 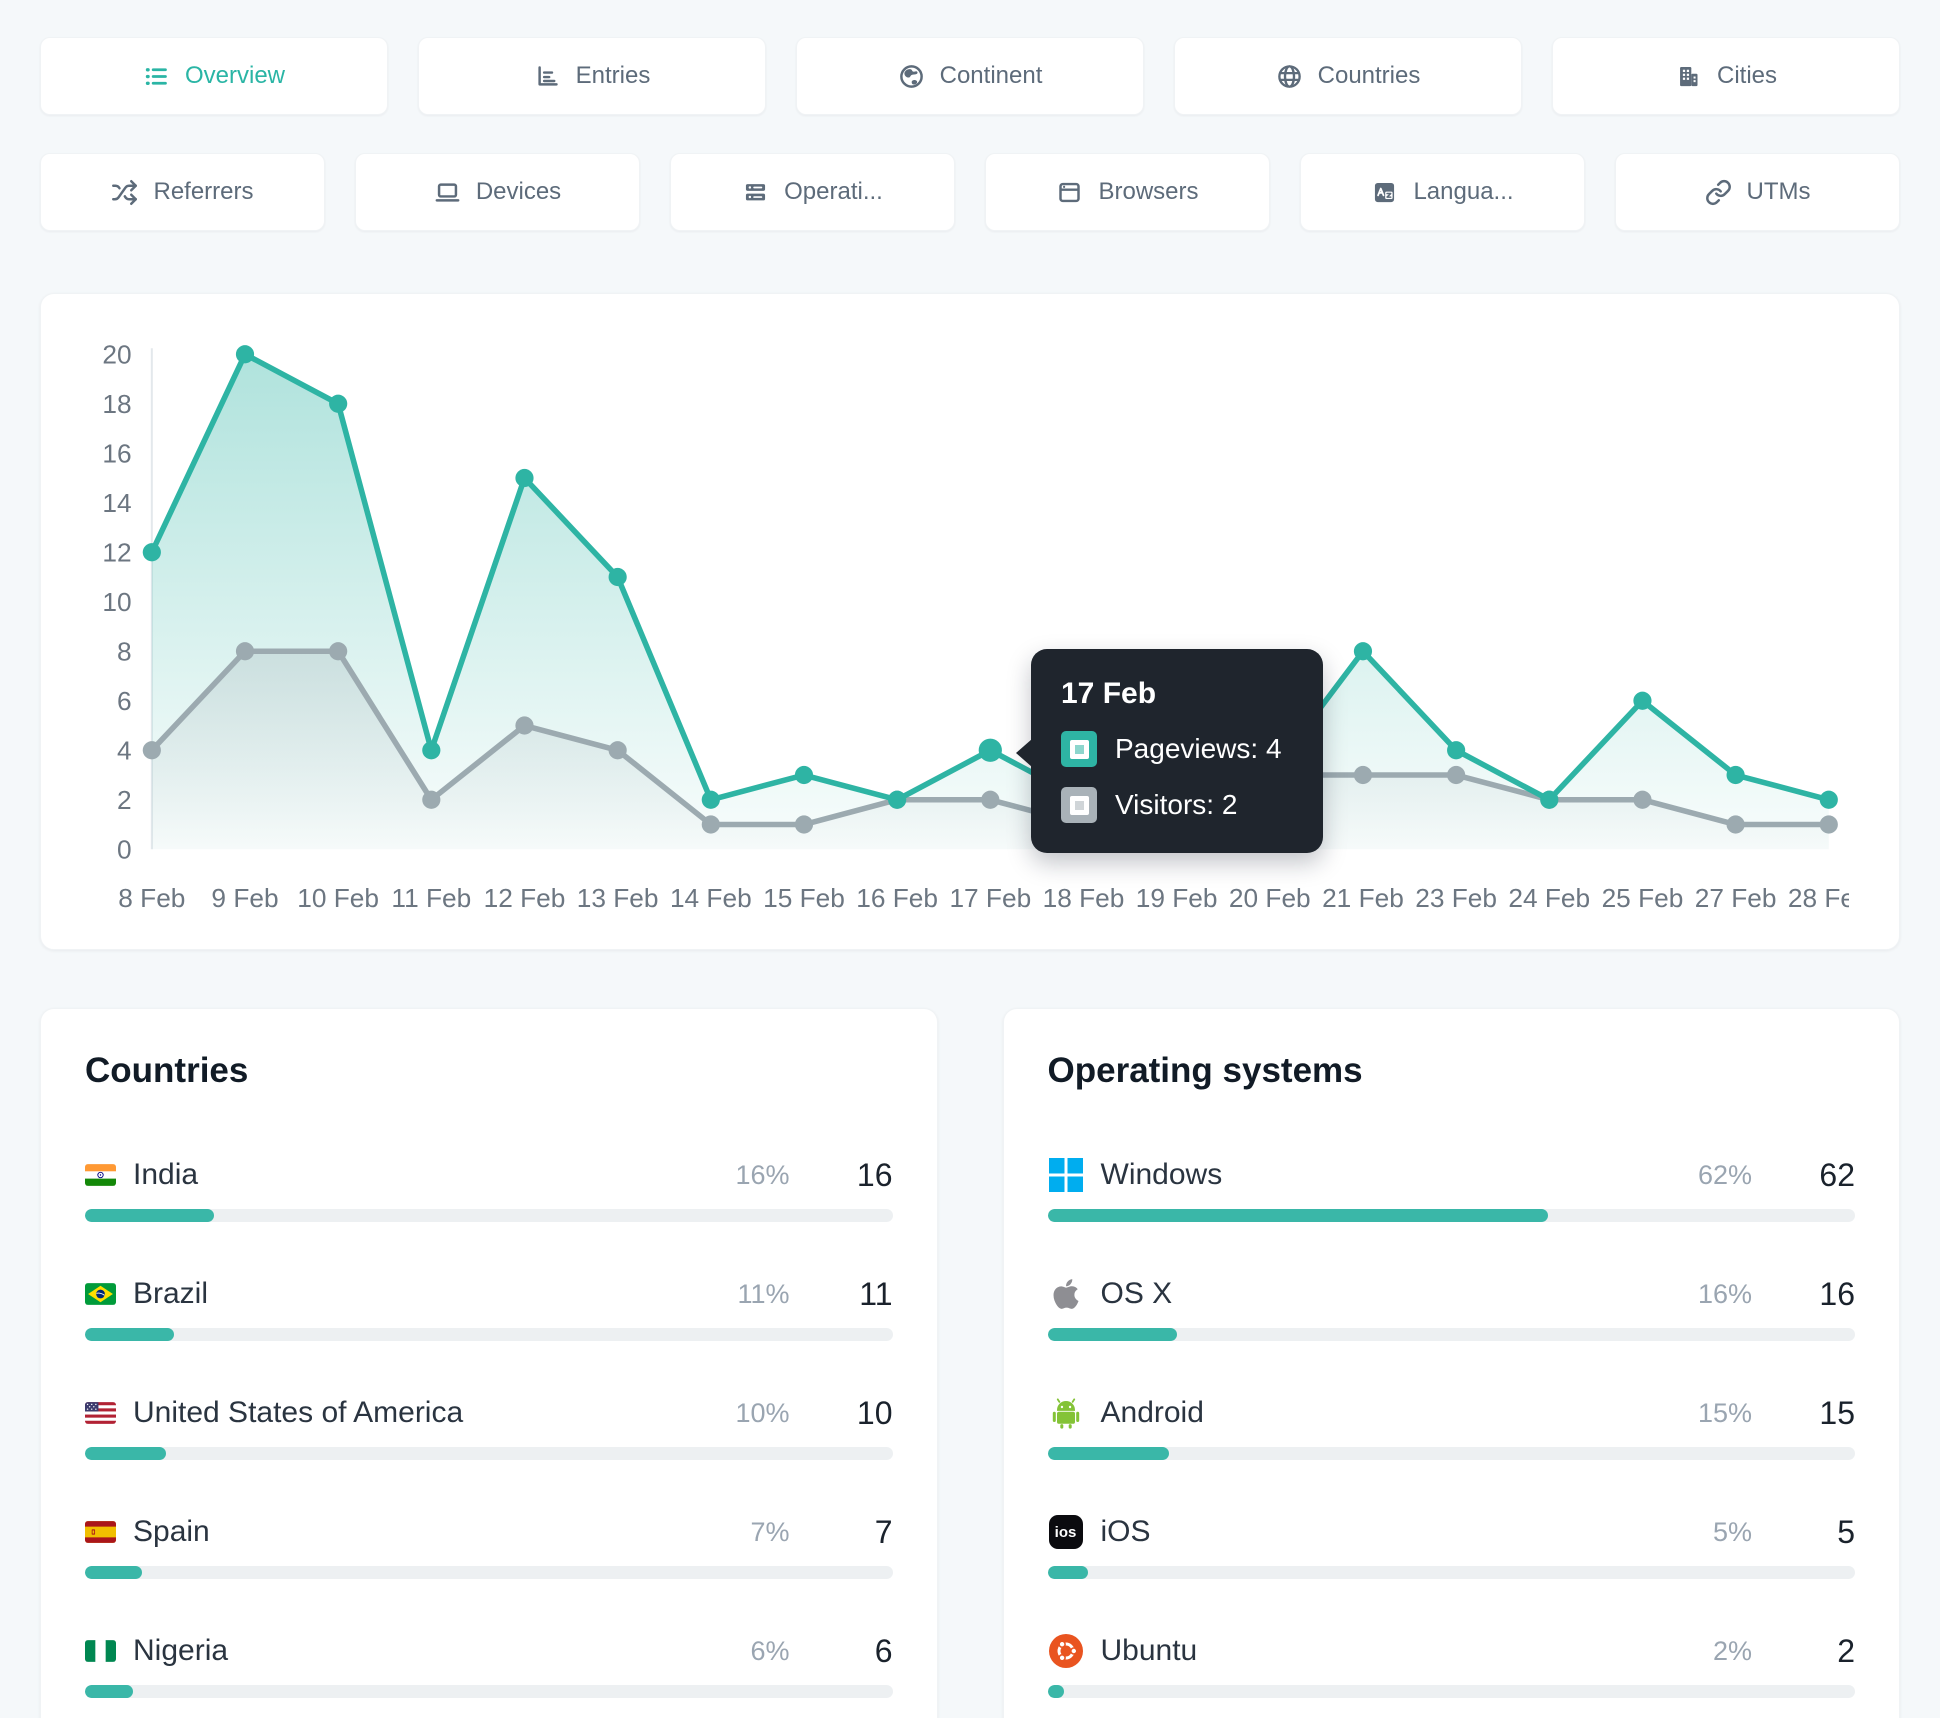 I want to click on tooltip-arrow, so click(x=1024, y=753).